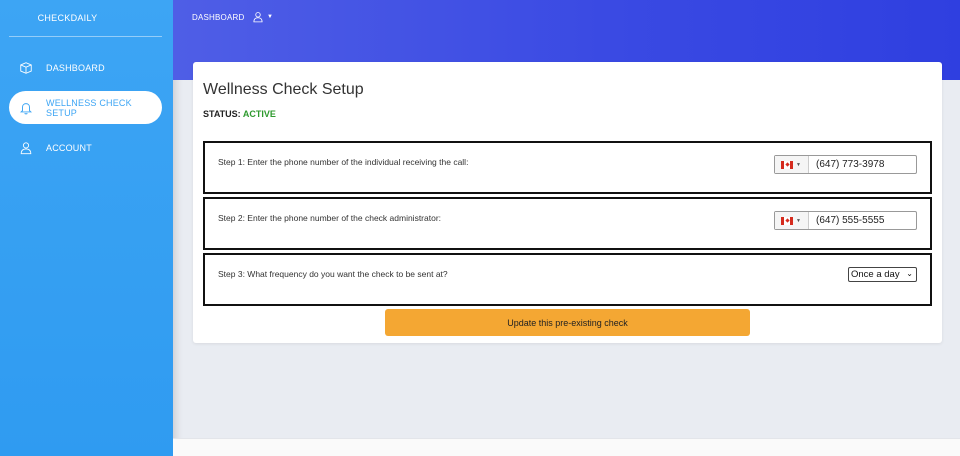  Describe the element at coordinates (67, 18) in the screenshot. I see `brand-logo: CHECKDAILY` at that location.